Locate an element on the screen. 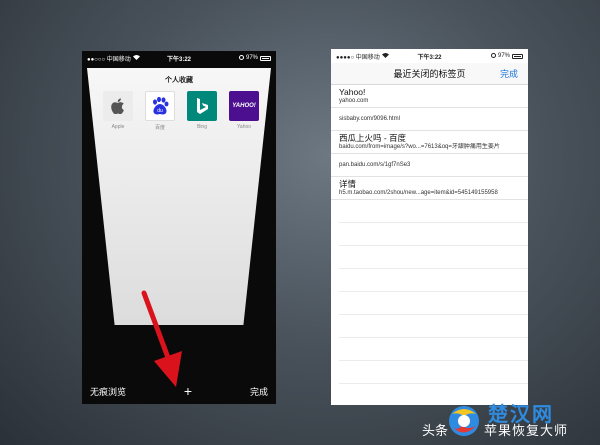  favorite-label: Bing is located at coordinates (201, 127).